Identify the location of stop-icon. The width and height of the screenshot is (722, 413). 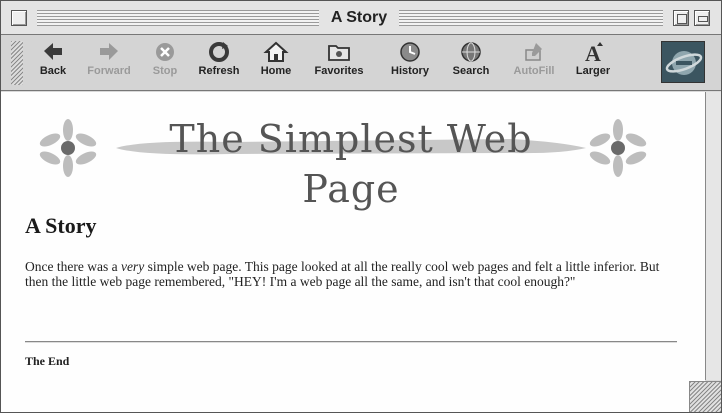
(165, 52).